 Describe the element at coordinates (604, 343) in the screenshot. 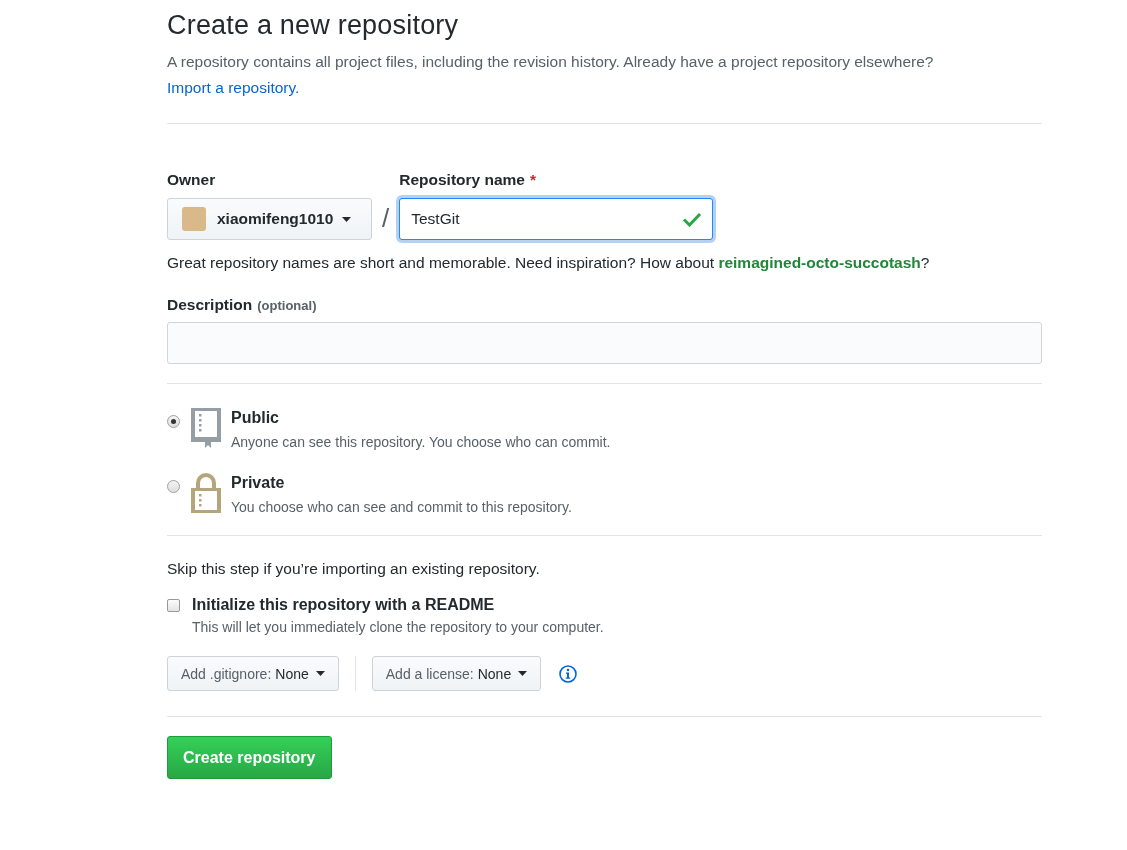

I see `description-field` at that location.